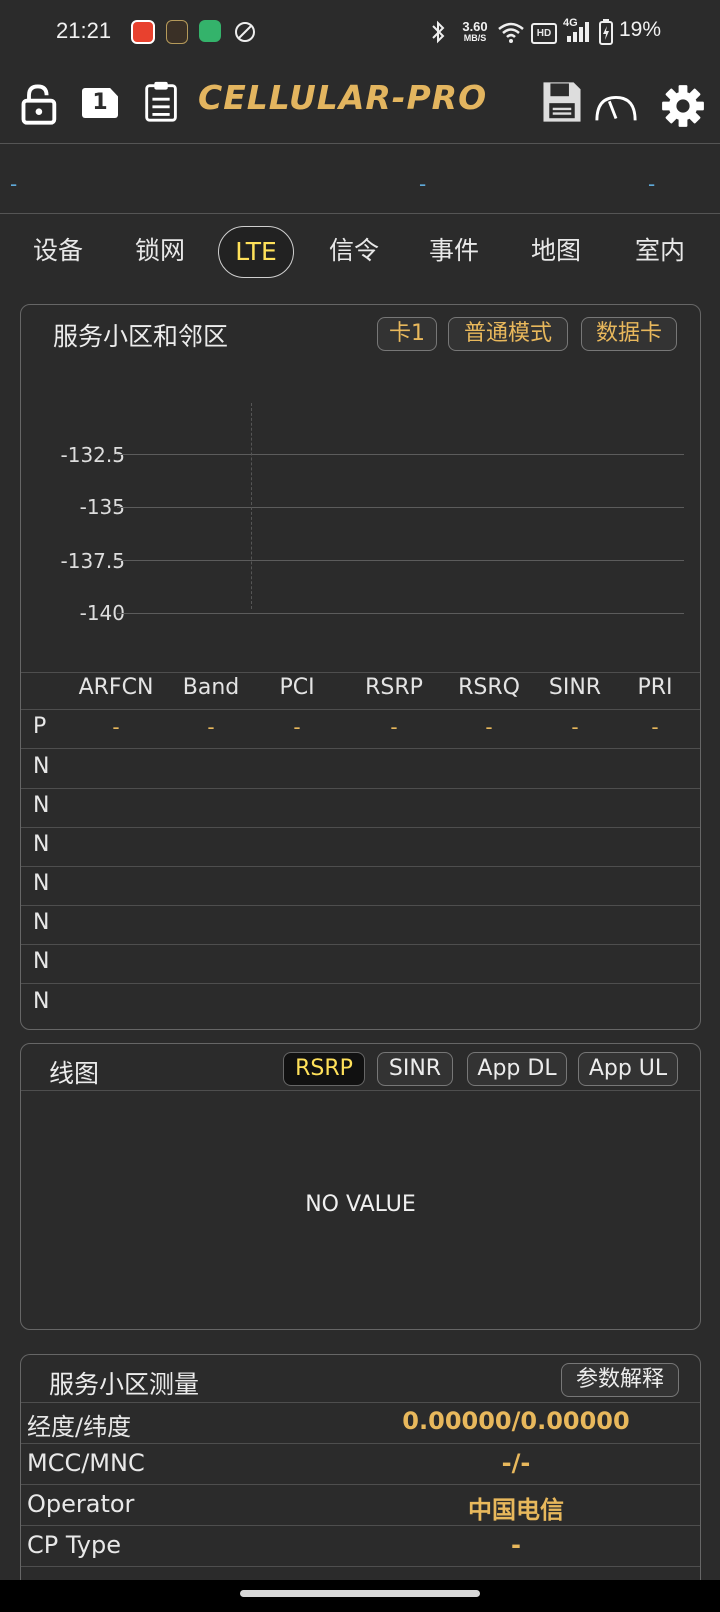  Describe the element at coordinates (655, 687) in the screenshot. I see `col-pri: PRI` at that location.